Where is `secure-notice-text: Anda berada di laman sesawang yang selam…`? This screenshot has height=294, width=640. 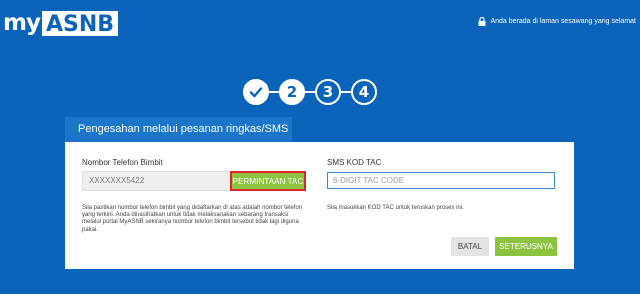
secure-notice-text: Anda berada di laman sesawang yang selam… is located at coordinates (563, 21).